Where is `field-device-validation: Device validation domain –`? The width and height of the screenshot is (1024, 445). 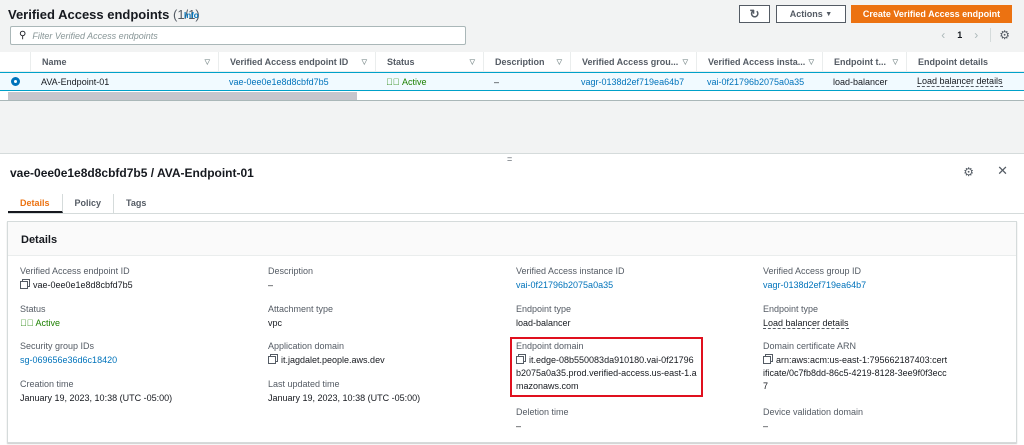 field-device-validation: Device validation domain – is located at coordinates (813, 419).